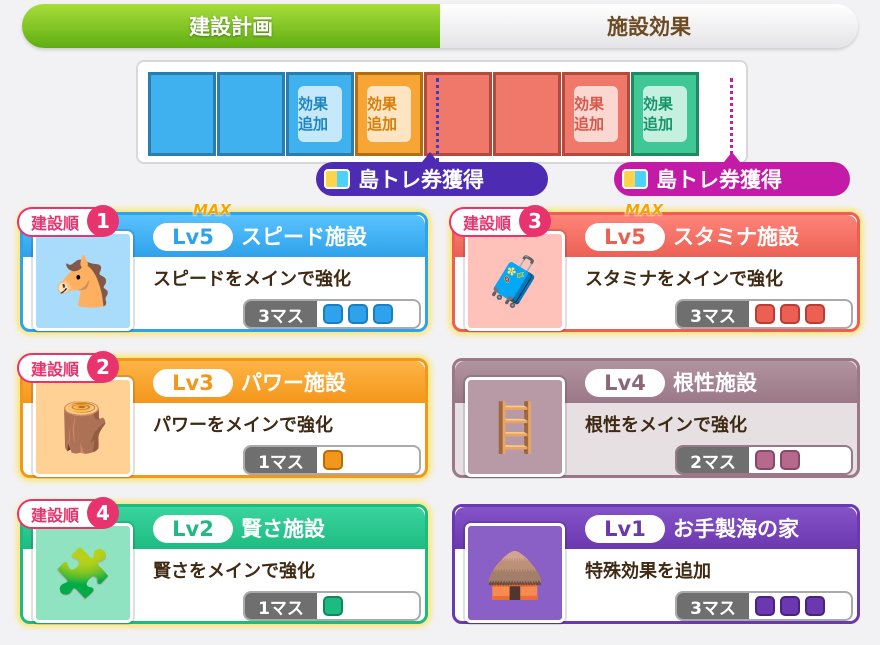 The width and height of the screenshot is (880, 645). Describe the element at coordinates (625, 383) in the screenshot. I see `facility-level: Lv4` at that location.